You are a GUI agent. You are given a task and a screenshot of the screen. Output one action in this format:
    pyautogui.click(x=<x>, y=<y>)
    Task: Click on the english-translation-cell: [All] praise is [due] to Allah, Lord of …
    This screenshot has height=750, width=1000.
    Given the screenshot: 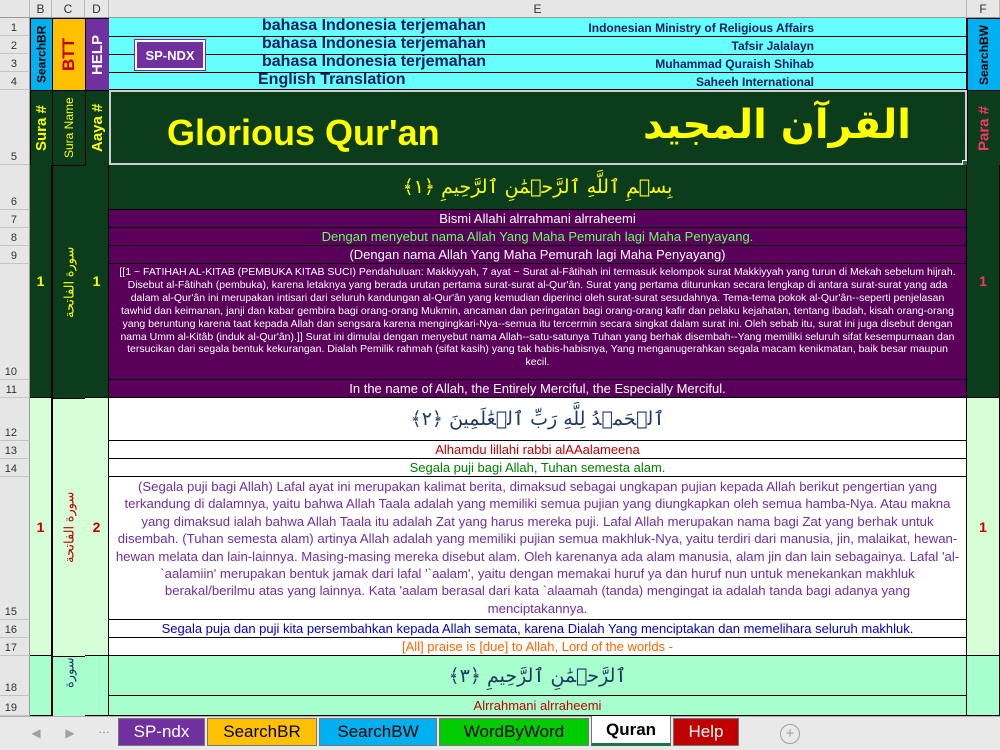 What is the action you would take?
    pyautogui.click(x=538, y=647)
    